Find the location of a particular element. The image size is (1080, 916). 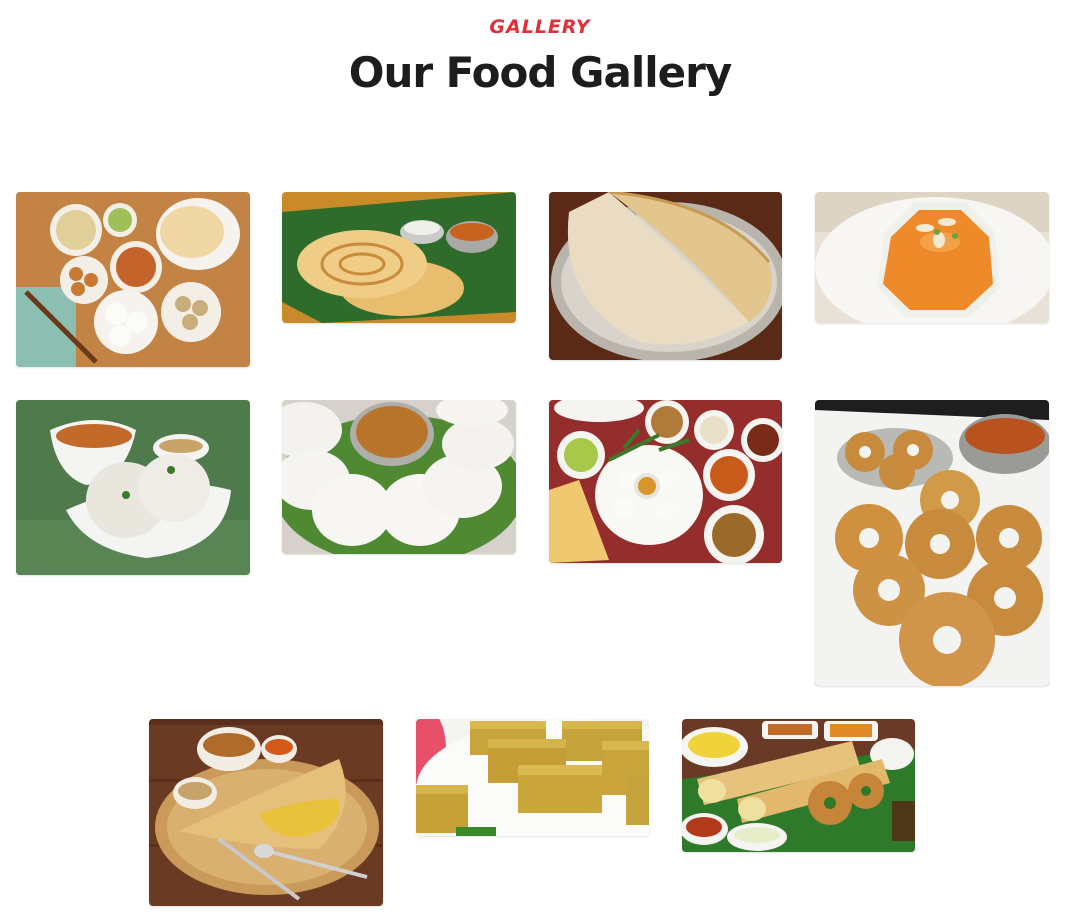

gallery-image-dosa-vada is located at coordinates (798, 785).